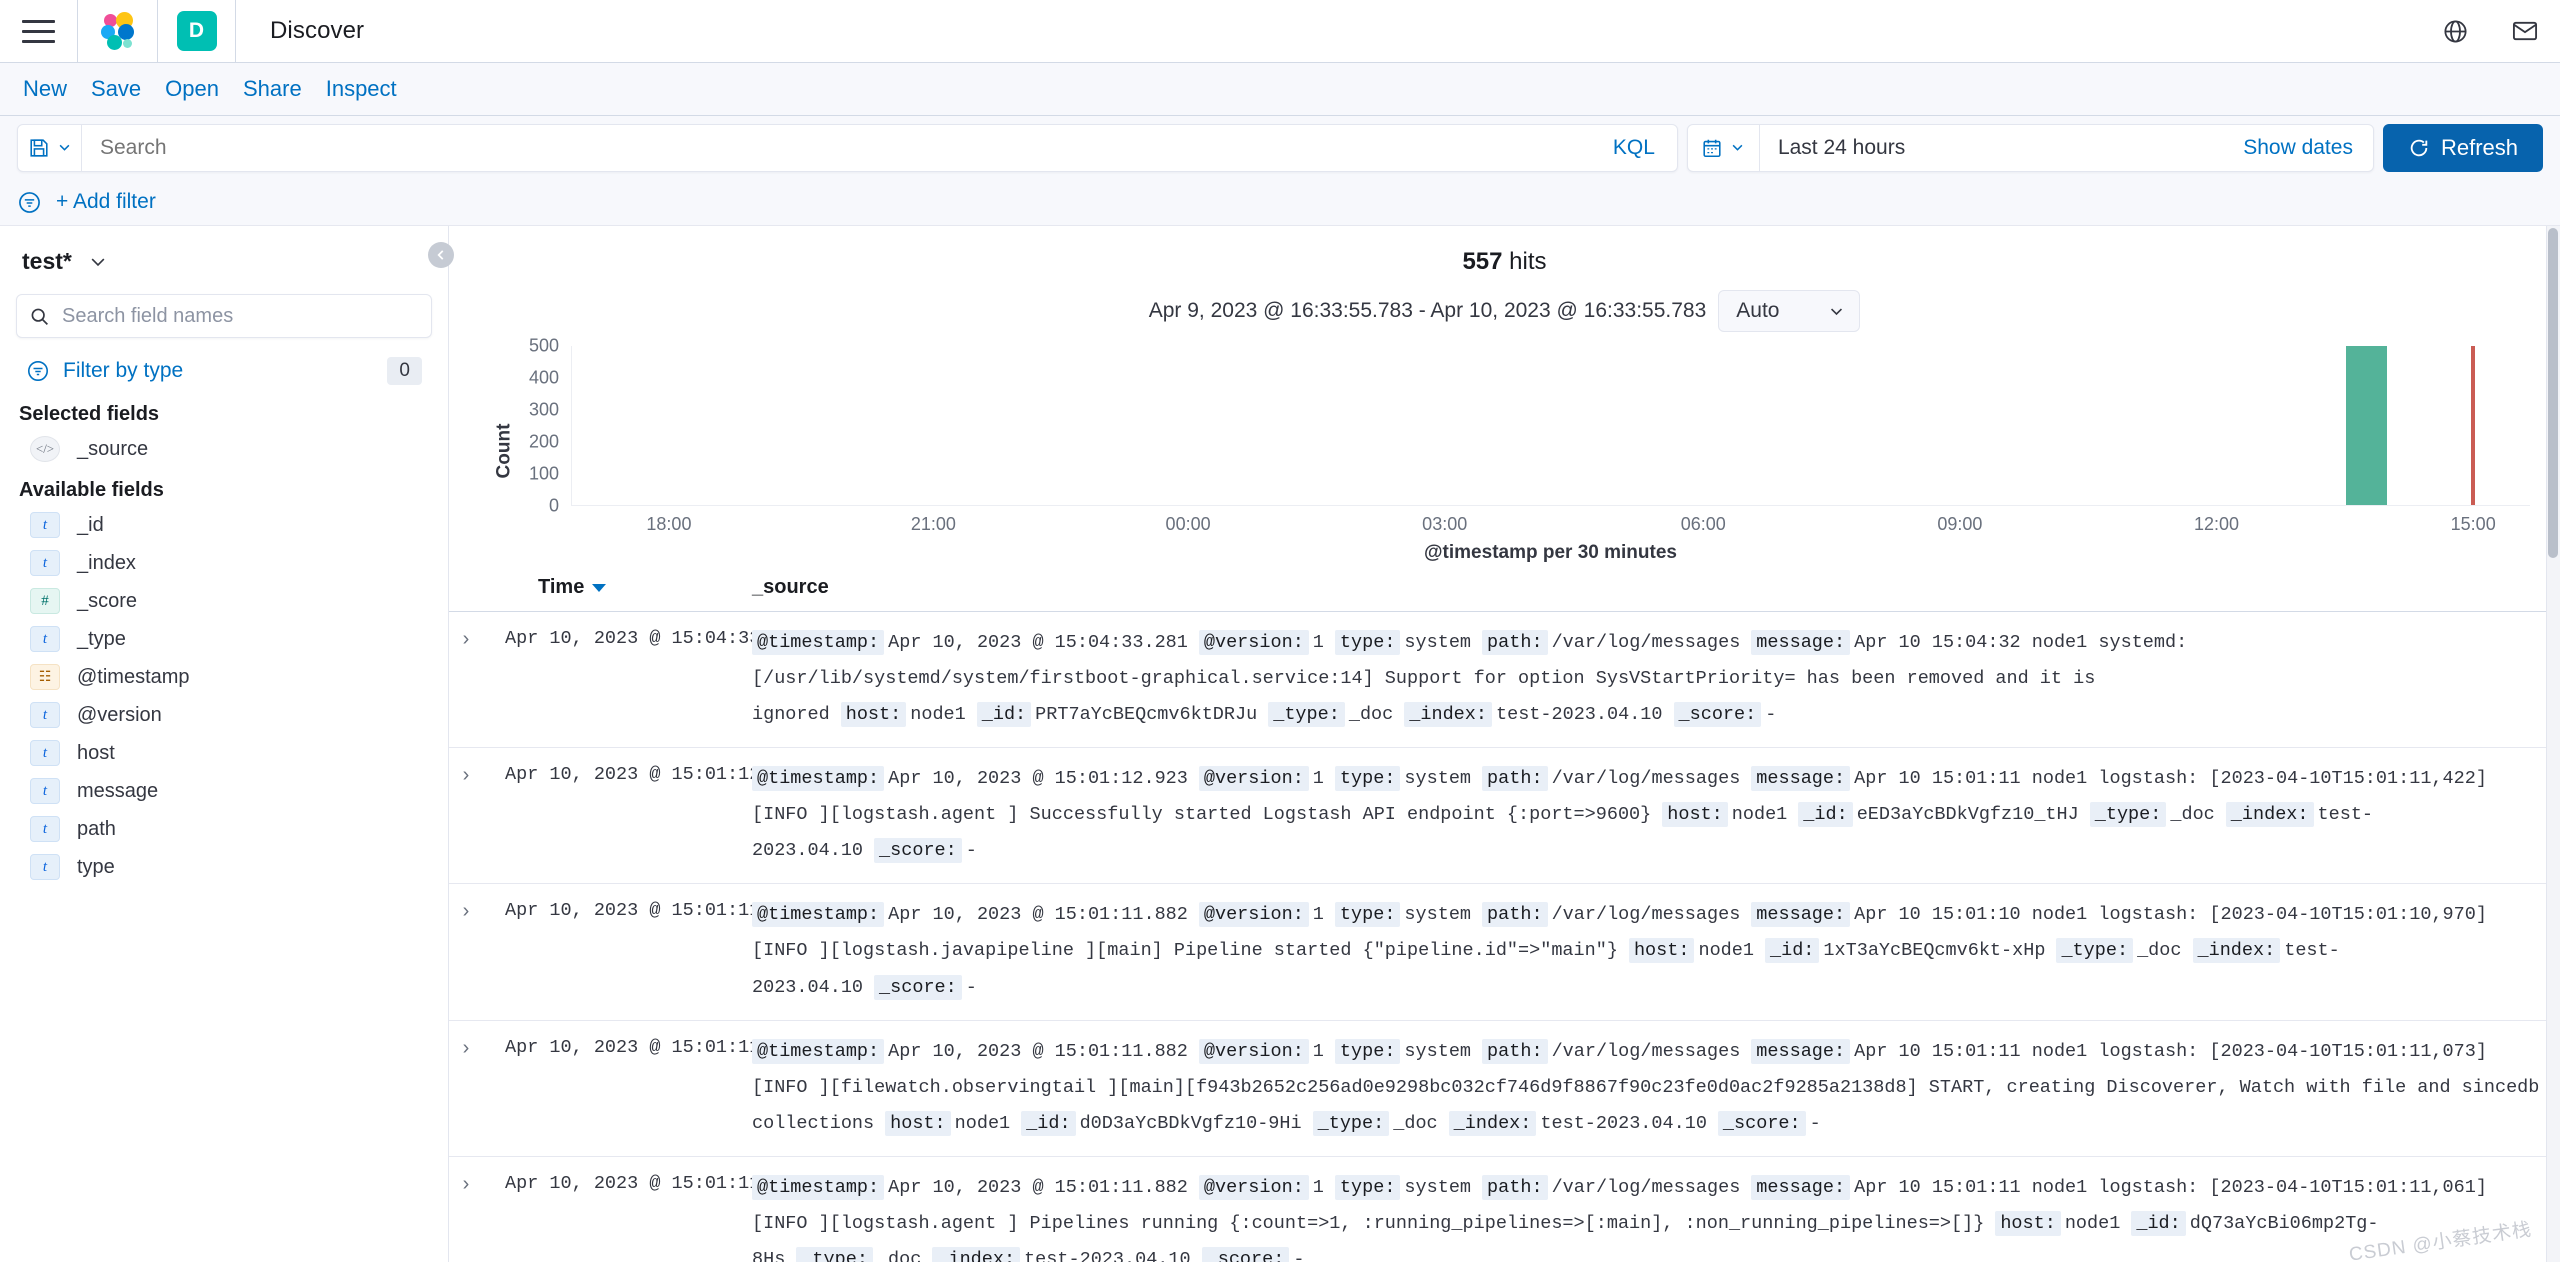 The height and width of the screenshot is (1262, 2560). What do you see at coordinates (1515, 915) in the screenshot?
I see `field-key: path:` at bounding box center [1515, 915].